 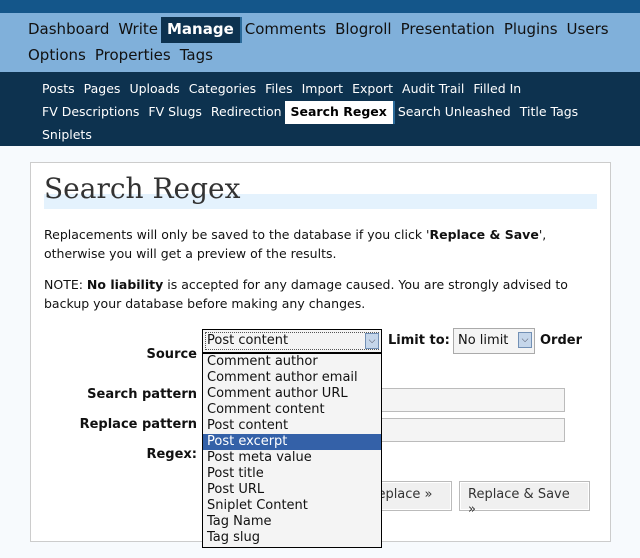 I want to click on sub-nav-search-unleashed: Search Unleashed, so click(x=454, y=112).